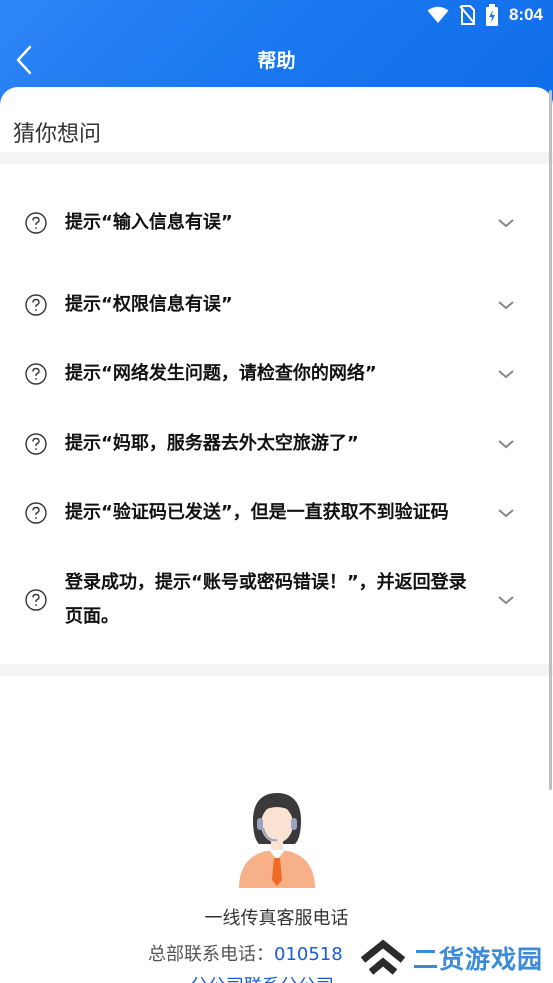  I want to click on faq-question: 登录成功，提示“账号或密码错误！”，并返回登录页面。, so click(266, 599).